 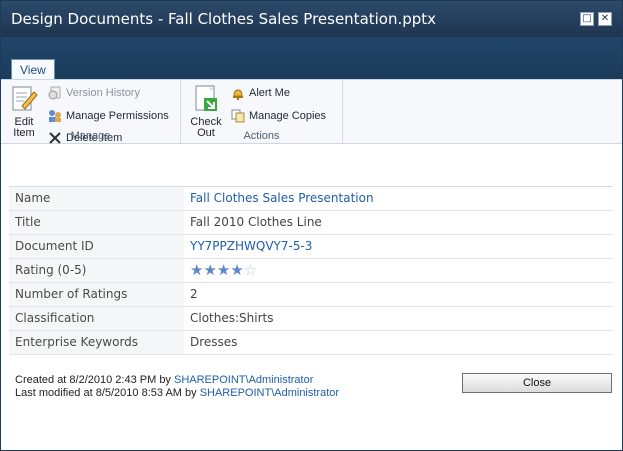 What do you see at coordinates (55, 93) in the screenshot?
I see `version-history-icon` at bounding box center [55, 93].